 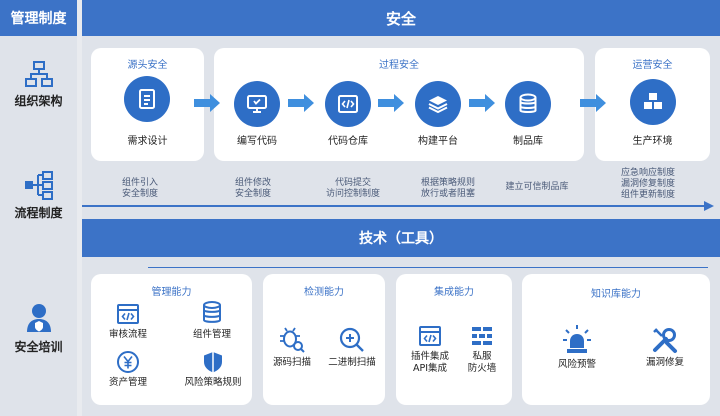 I want to click on firewall-icon, so click(x=482, y=336).